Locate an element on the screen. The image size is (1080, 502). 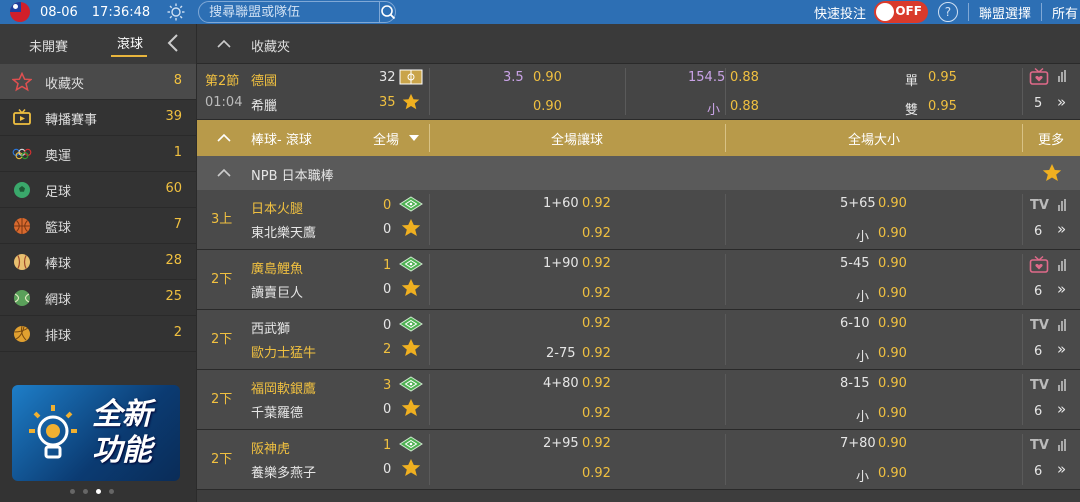
sun-icon is located at coordinates (176, 12).